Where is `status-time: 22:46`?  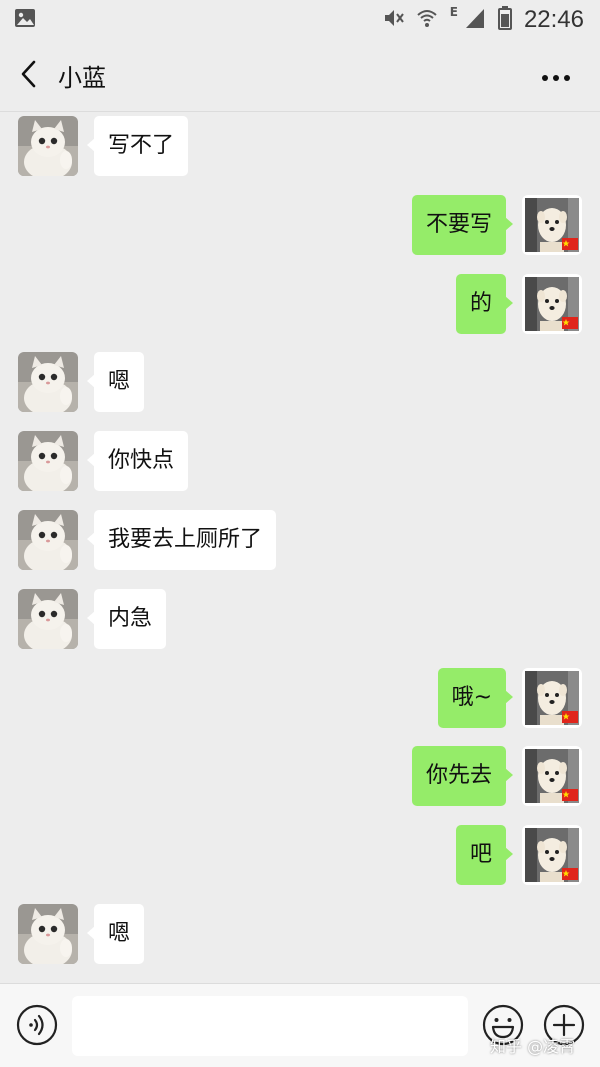 status-time: 22:46 is located at coordinates (553, 19).